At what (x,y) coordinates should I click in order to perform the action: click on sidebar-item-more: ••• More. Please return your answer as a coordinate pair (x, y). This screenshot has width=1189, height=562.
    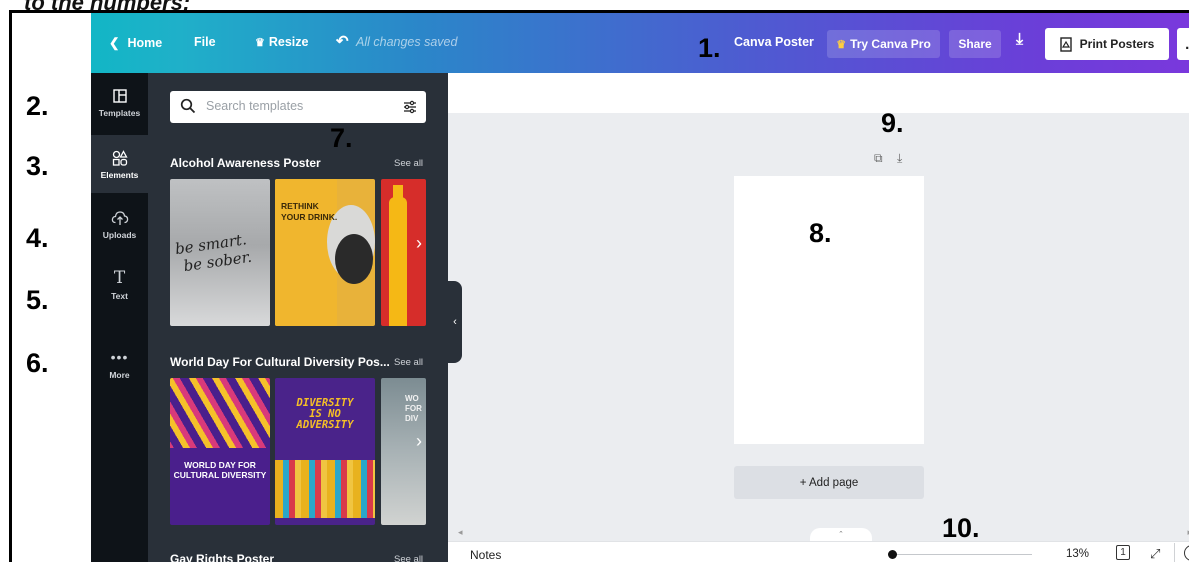
    Looking at the image, I should click on (119, 364).